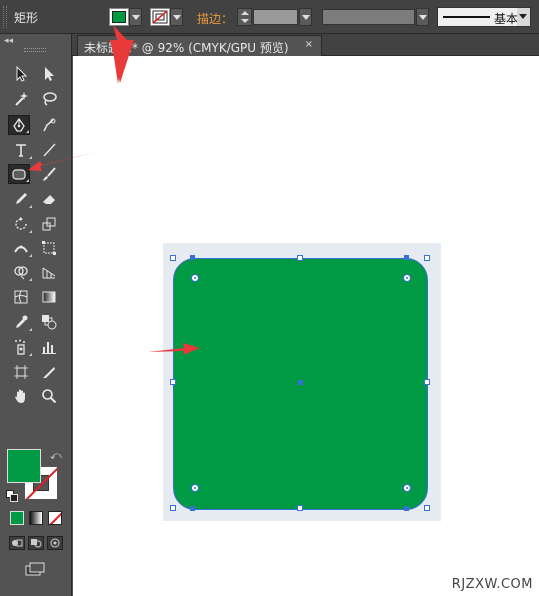 The image size is (539, 596). Describe the element at coordinates (186, 47) in the screenshot. I see `document-tab-title: 未标题-1* @ 92% (CMYK/GPU 预览)` at that location.